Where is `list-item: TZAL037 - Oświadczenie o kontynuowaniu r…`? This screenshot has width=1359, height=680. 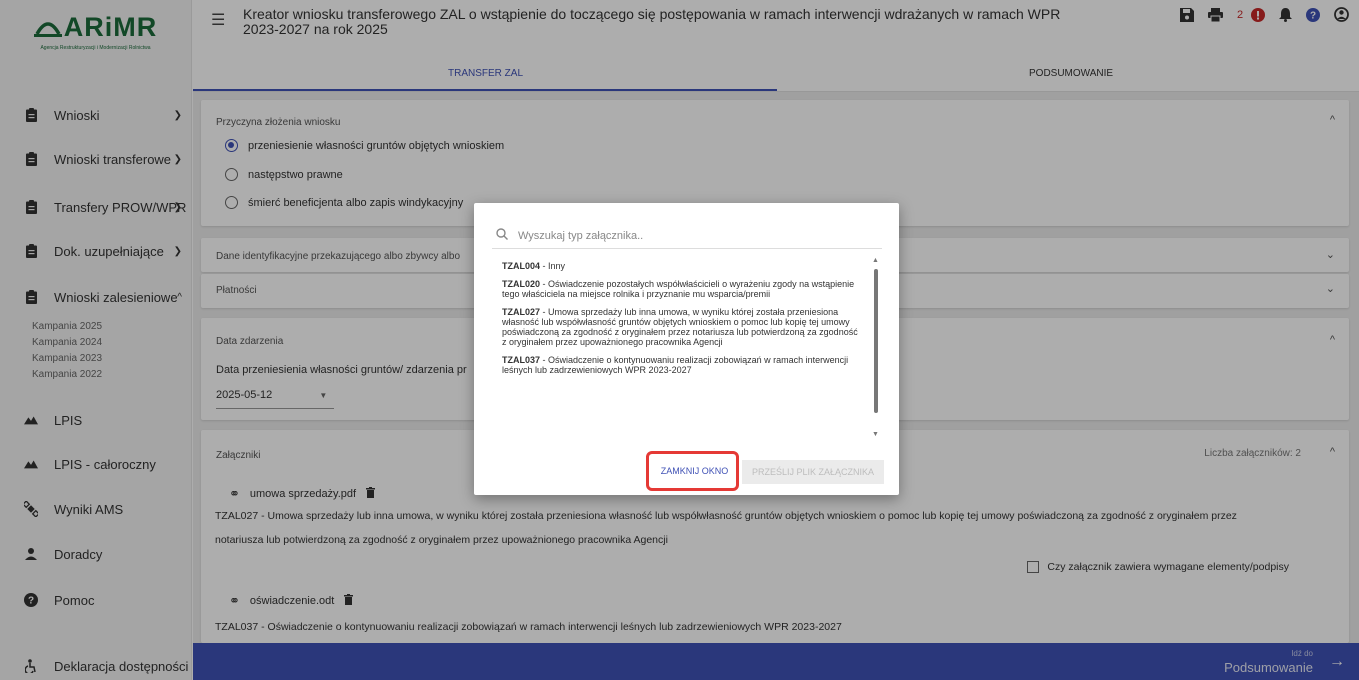 list-item: TZAL037 - Oświadczenie o kontynuowaniu r… is located at coordinates (683, 365).